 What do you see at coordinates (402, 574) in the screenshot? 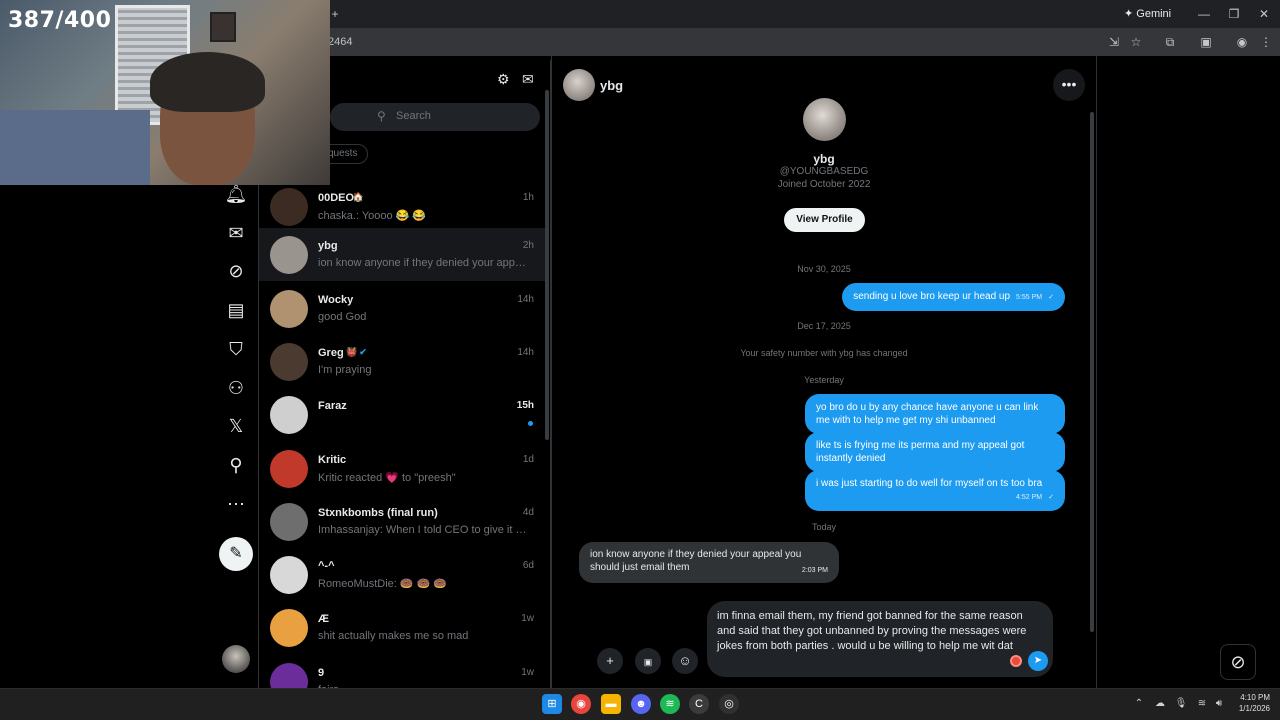
I see `conversation-row: ^-^ 6d RomeoMustDie: 🍩 🍩 🍩` at bounding box center [402, 574].